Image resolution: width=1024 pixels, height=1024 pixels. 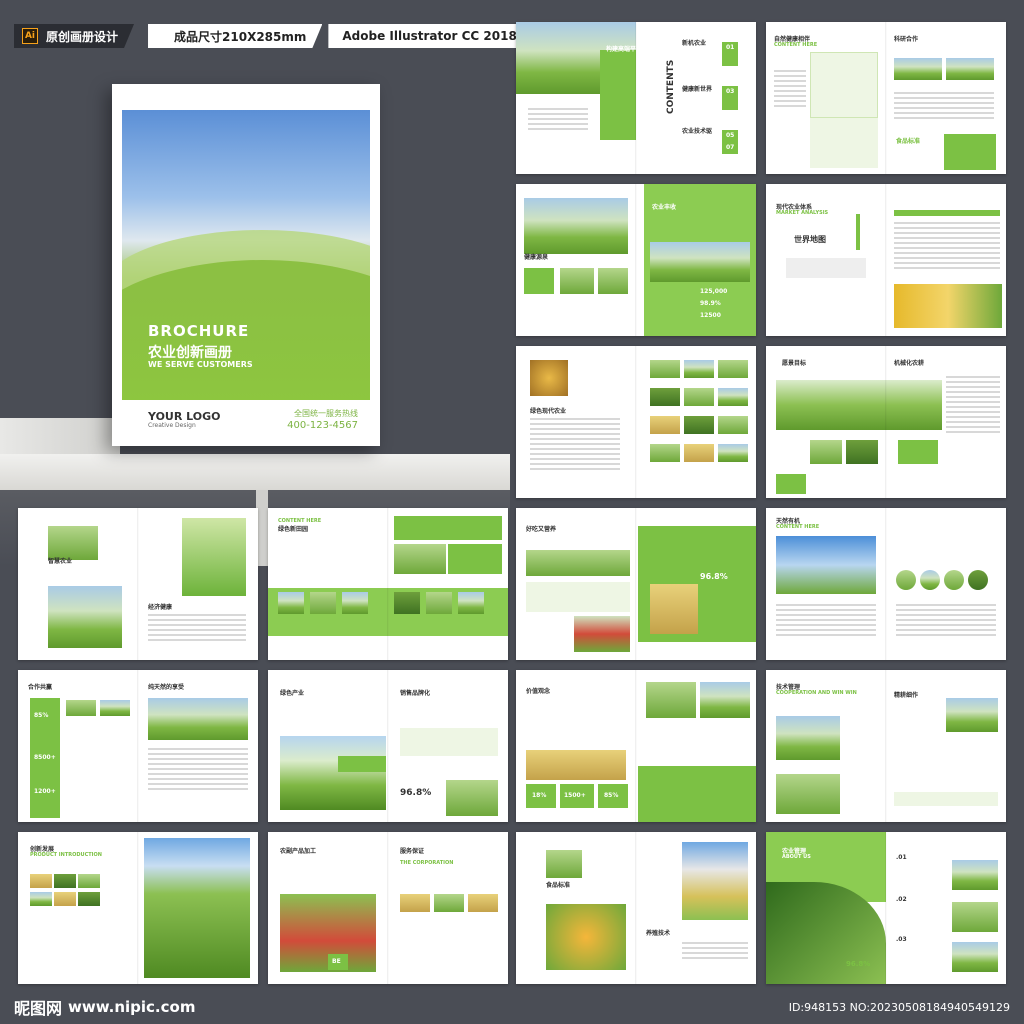 I want to click on spread-agri-management: 农业管理 ABOUT US 96.8% .01 .02 .03, so click(x=886, y=908).